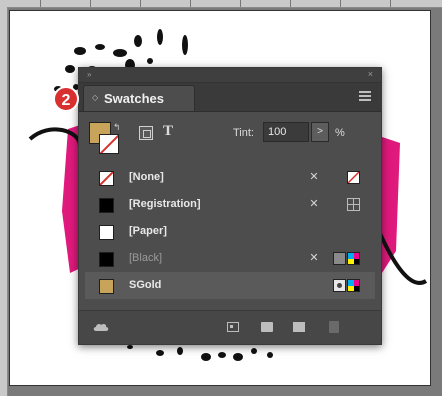 This screenshot has width=442, height=396. What do you see at coordinates (117, 127) in the screenshot?
I see `swap-fill-stroke-icon: ↰` at bounding box center [117, 127].